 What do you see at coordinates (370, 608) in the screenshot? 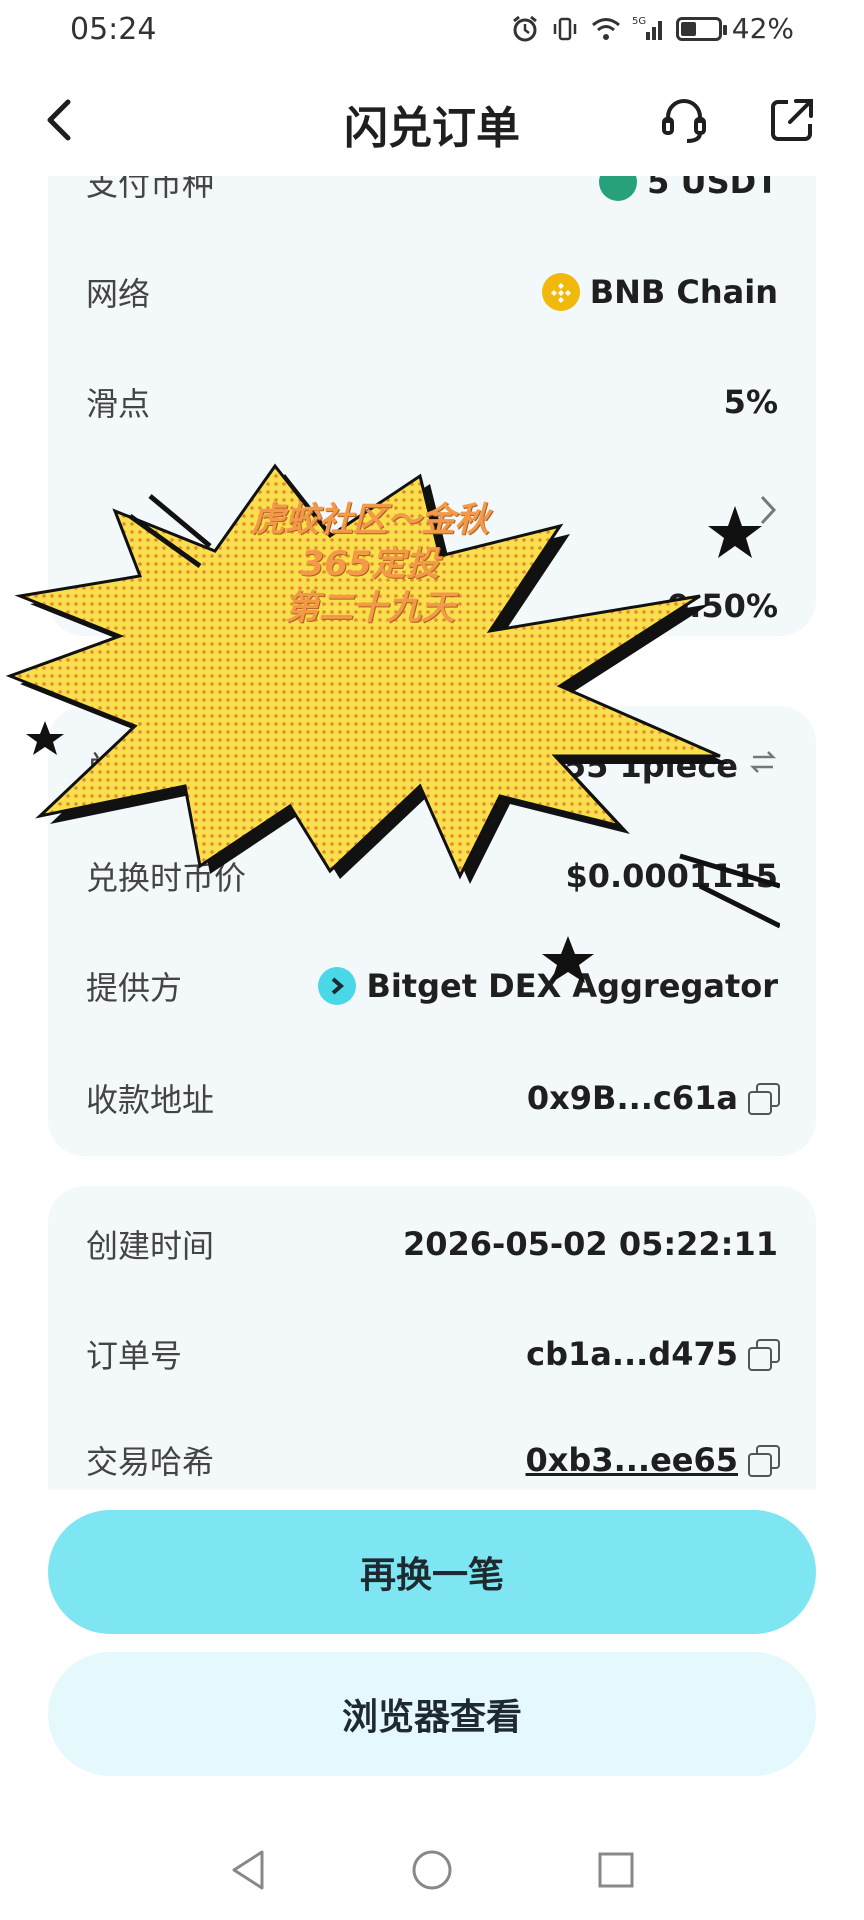
I see `sticker-line-3: 第二十九天` at bounding box center [370, 608].